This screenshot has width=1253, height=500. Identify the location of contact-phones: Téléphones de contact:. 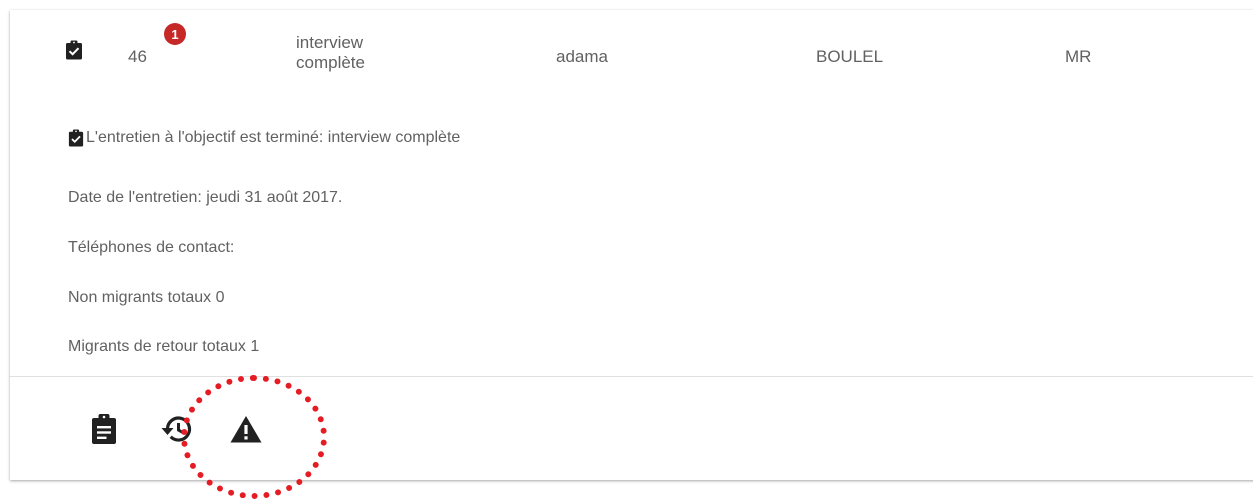
(151, 247).